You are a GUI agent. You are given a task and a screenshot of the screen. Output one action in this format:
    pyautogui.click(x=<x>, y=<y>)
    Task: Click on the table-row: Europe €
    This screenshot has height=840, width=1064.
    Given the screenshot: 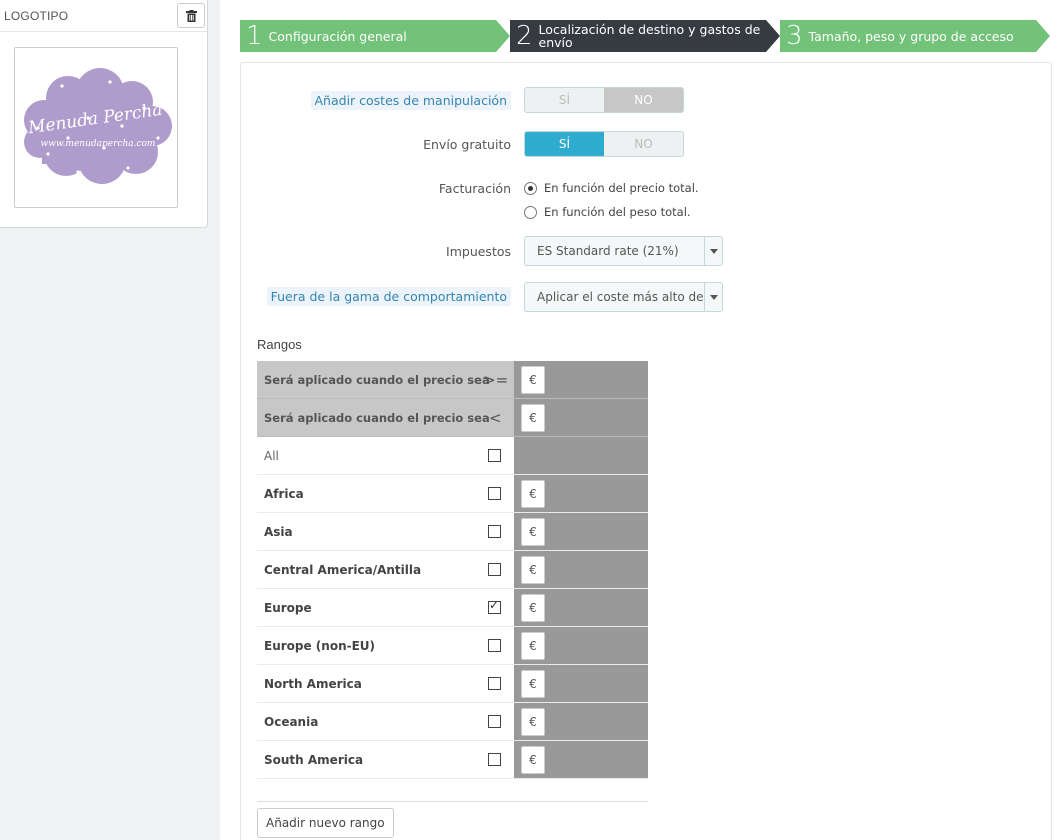 What is the action you would take?
    pyautogui.click(x=452, y=608)
    